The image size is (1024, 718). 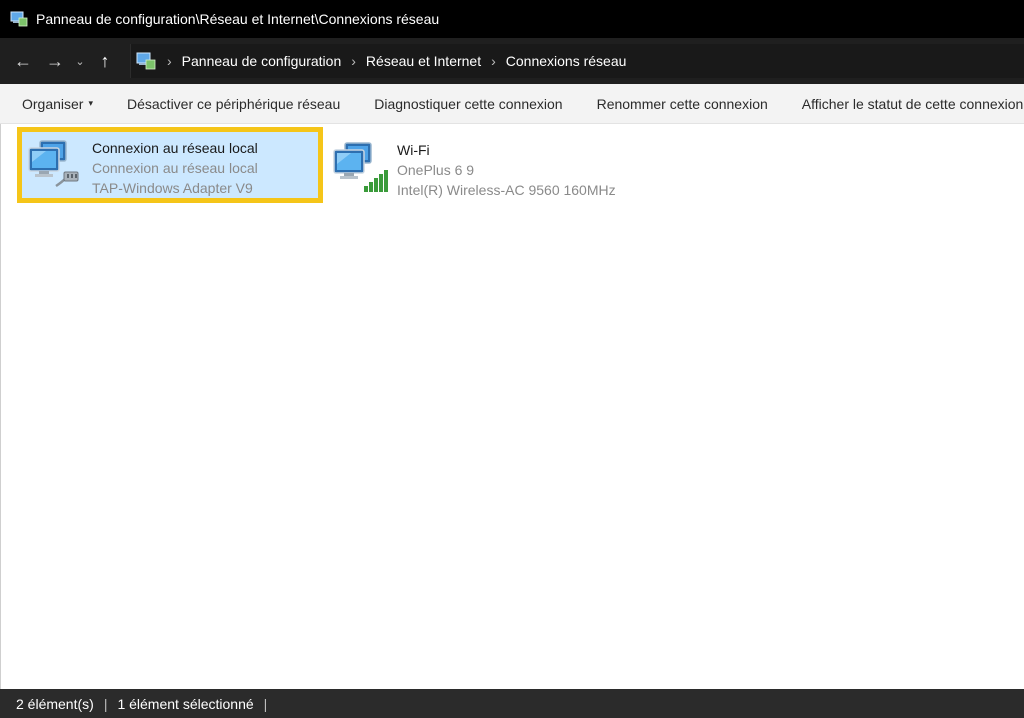 I want to click on breadcrumb-network-internet: Réseau et Internet, so click(x=423, y=61).